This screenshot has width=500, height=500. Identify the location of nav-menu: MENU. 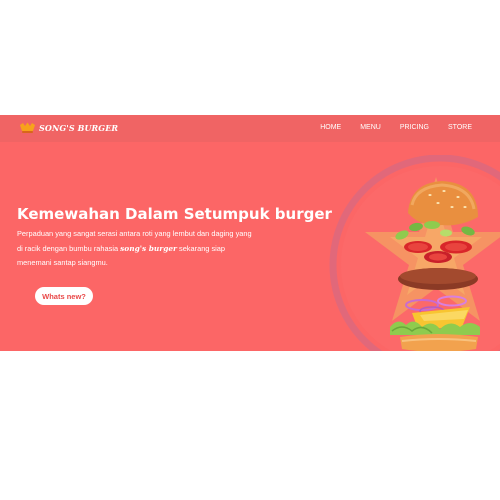
(370, 127).